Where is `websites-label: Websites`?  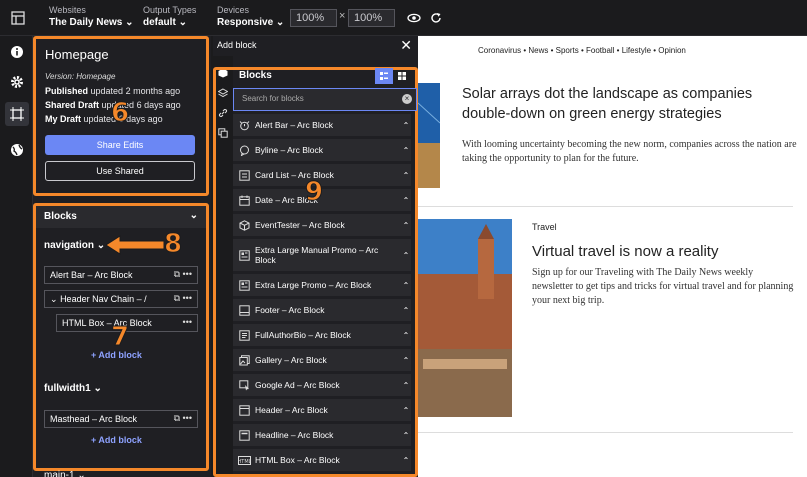 websites-label: Websites is located at coordinates (67, 10).